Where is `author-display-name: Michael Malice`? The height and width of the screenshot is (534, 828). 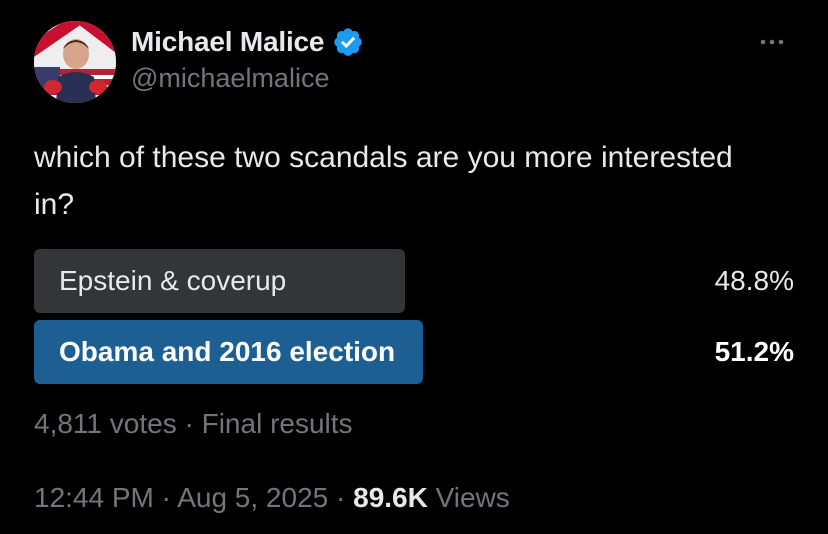 author-display-name: Michael Malice is located at coordinates (227, 42).